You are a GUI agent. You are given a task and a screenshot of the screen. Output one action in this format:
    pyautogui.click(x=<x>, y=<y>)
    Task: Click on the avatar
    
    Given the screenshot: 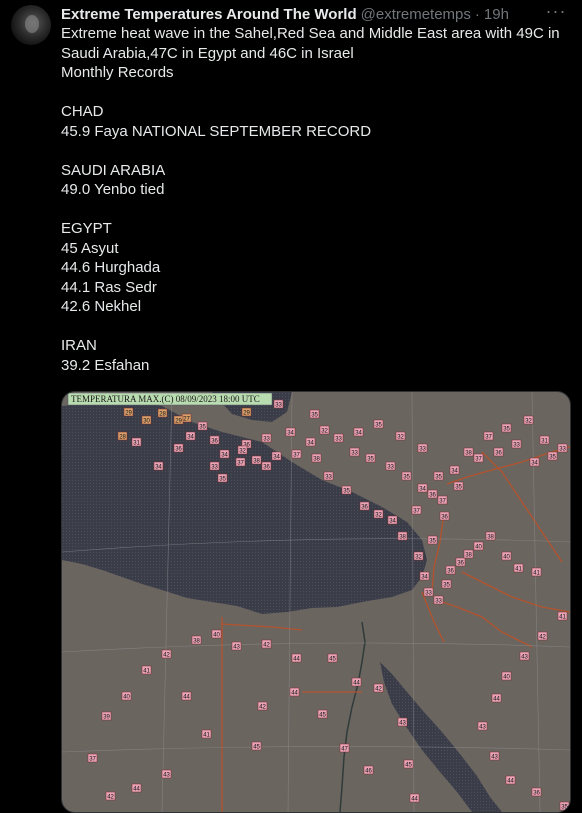 What is the action you would take?
    pyautogui.click(x=31, y=25)
    